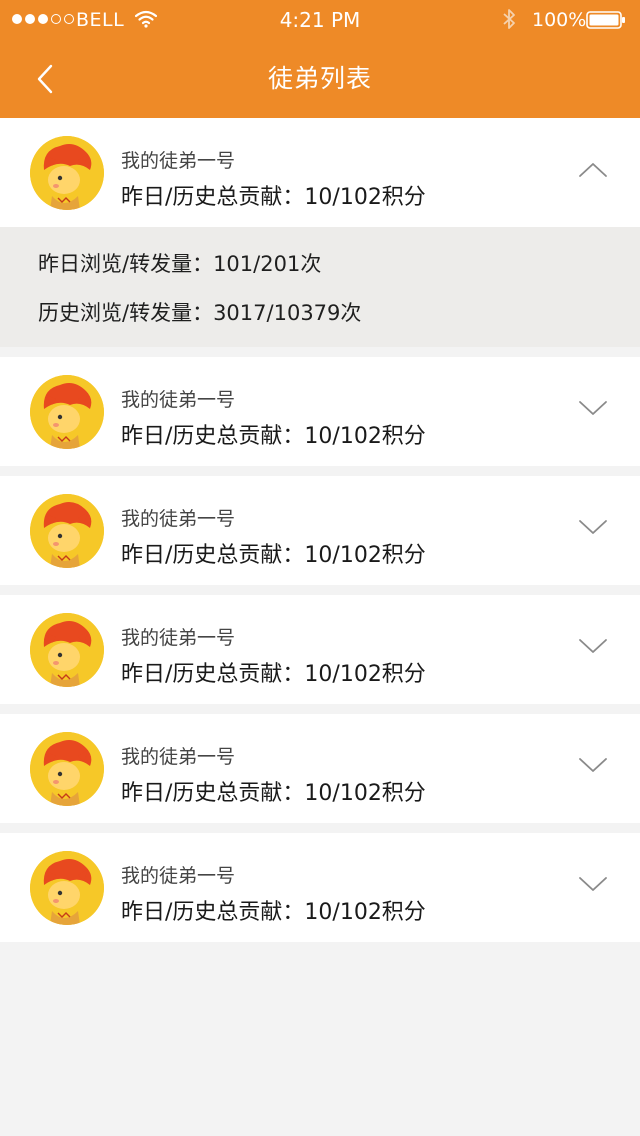 This screenshot has height=1136, width=640. I want to click on navigation-bar: 徒弟列表, so click(320, 79).